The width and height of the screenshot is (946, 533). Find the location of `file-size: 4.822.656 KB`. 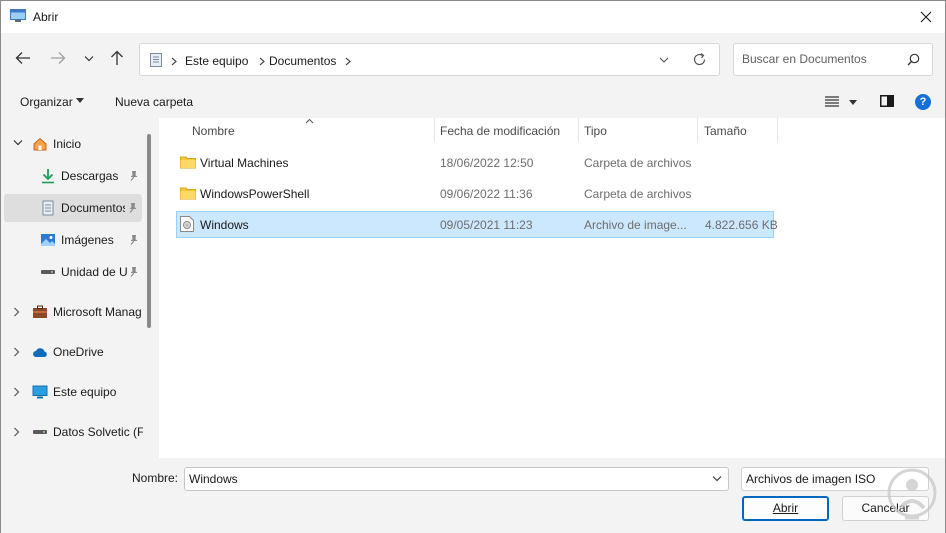

file-size: 4.822.656 KB is located at coordinates (741, 225).